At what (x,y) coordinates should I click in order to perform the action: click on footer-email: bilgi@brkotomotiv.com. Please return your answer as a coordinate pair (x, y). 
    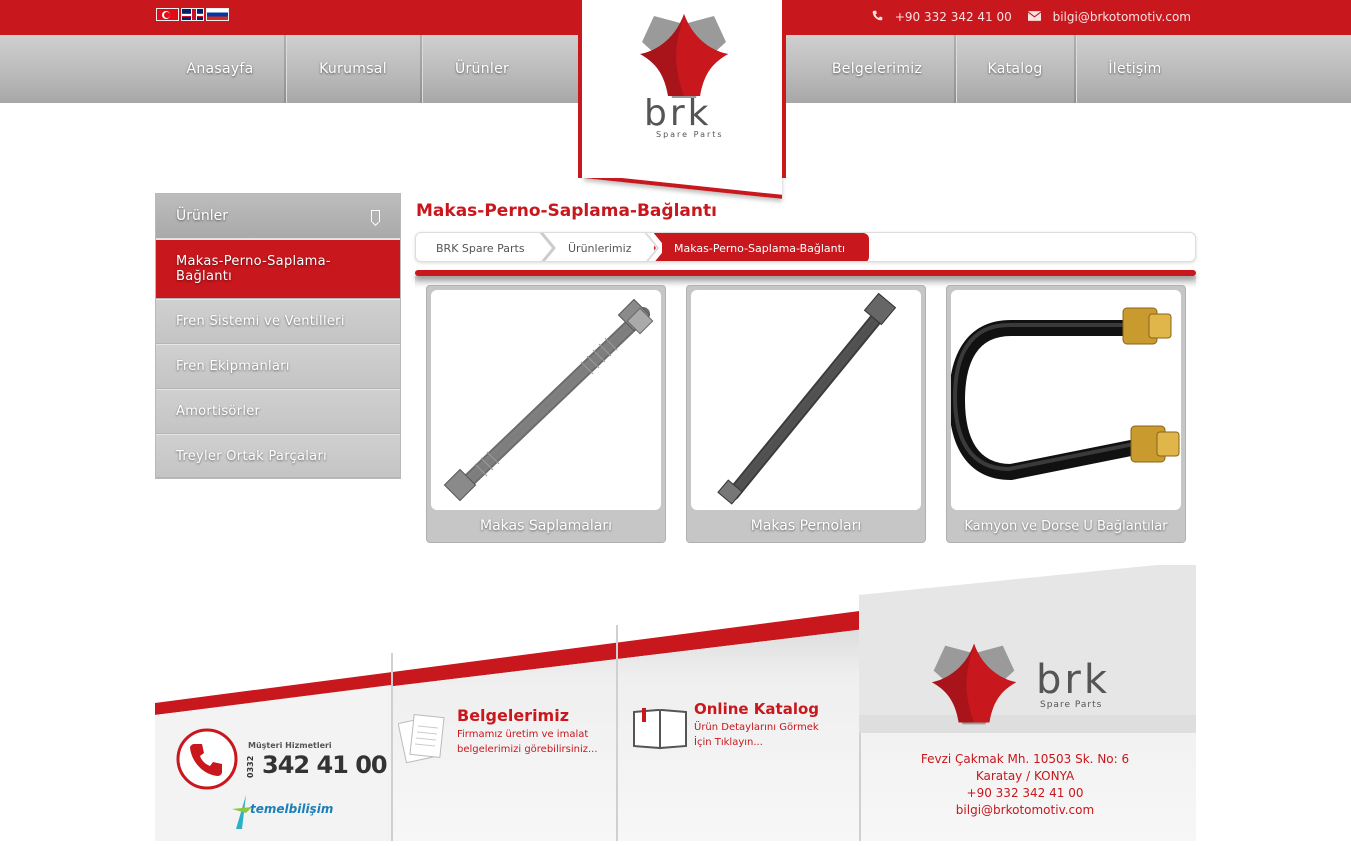
    Looking at the image, I should click on (1025, 810).